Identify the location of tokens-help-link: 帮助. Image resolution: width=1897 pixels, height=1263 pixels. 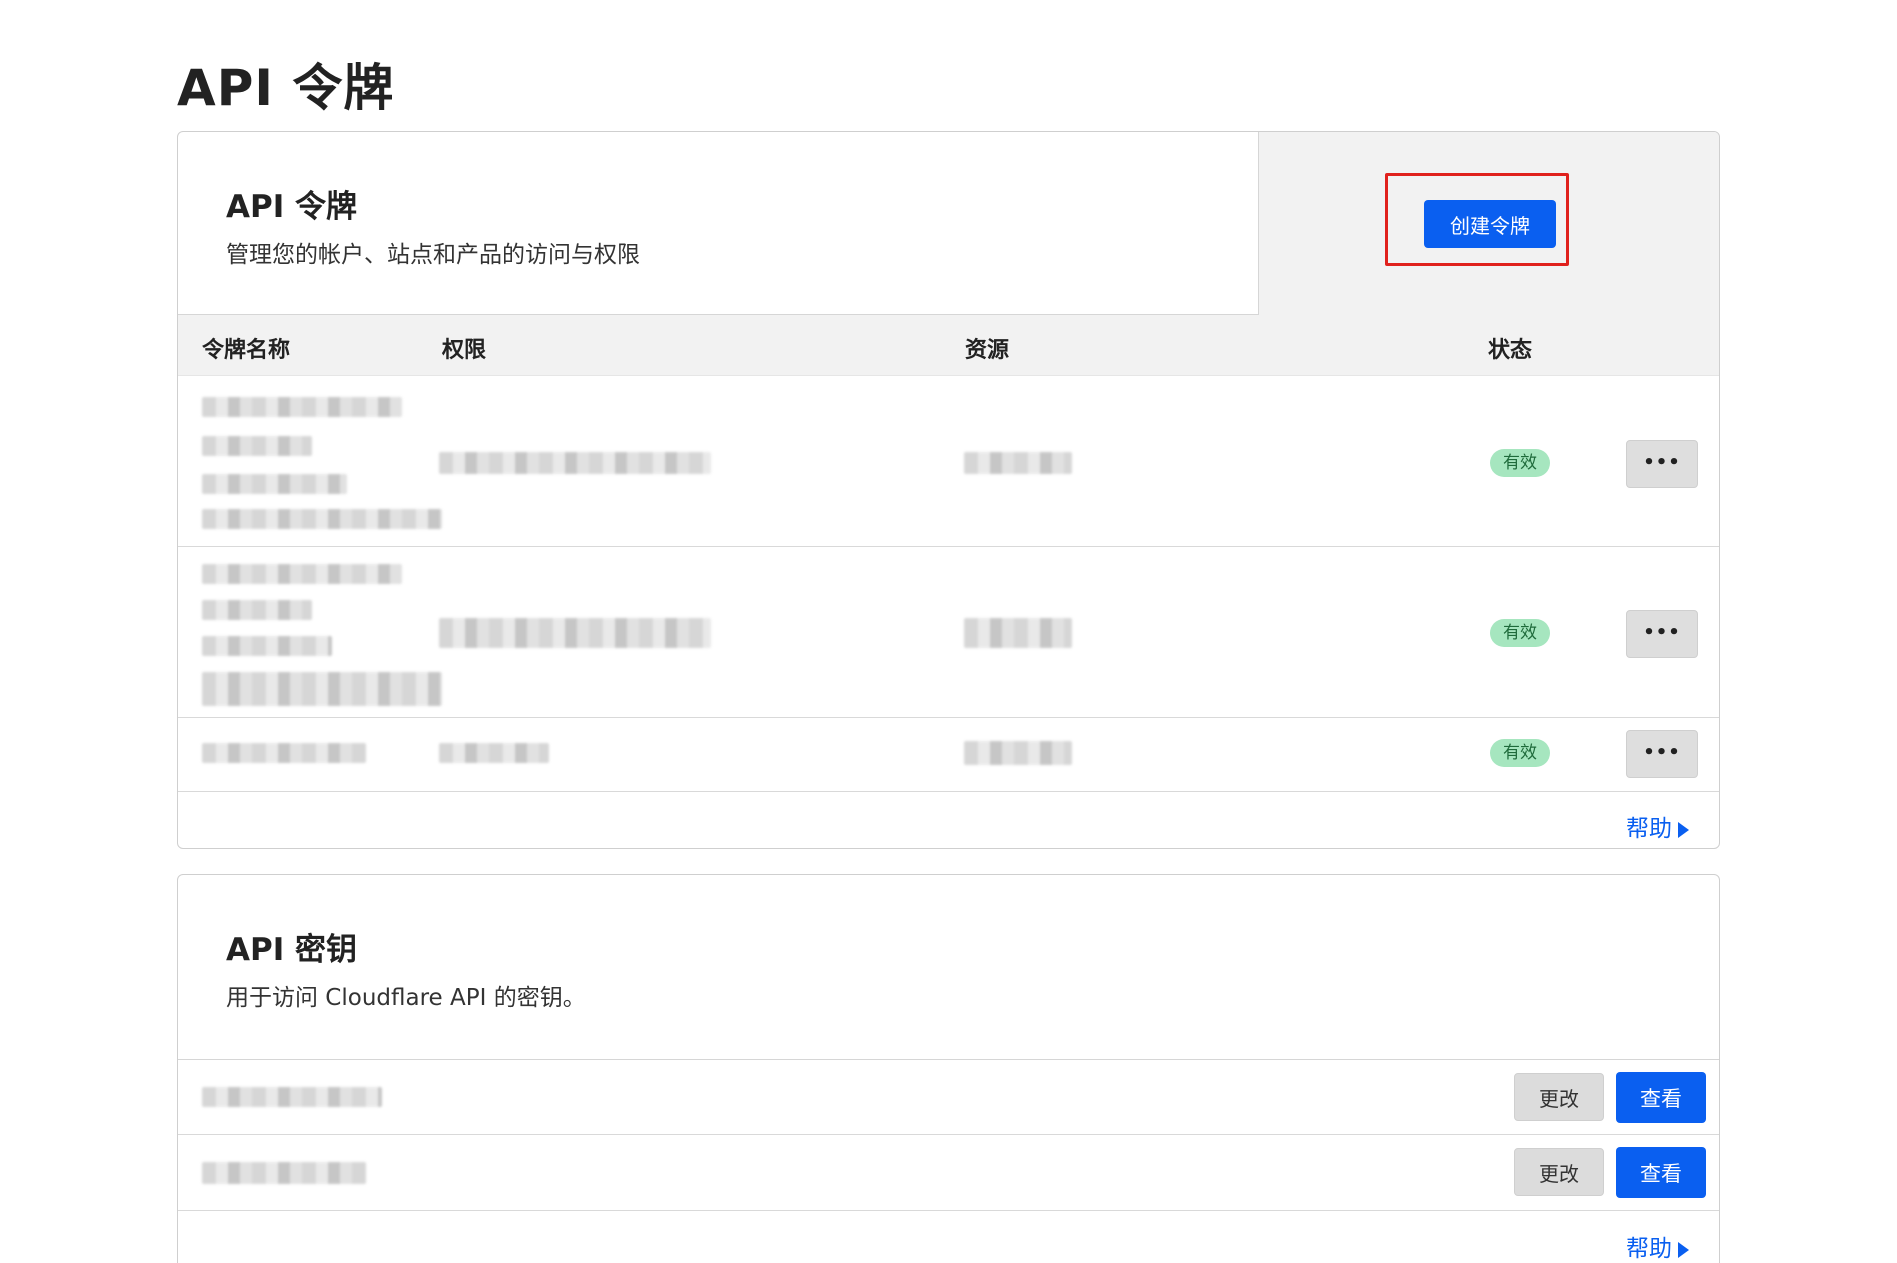
(1657, 826).